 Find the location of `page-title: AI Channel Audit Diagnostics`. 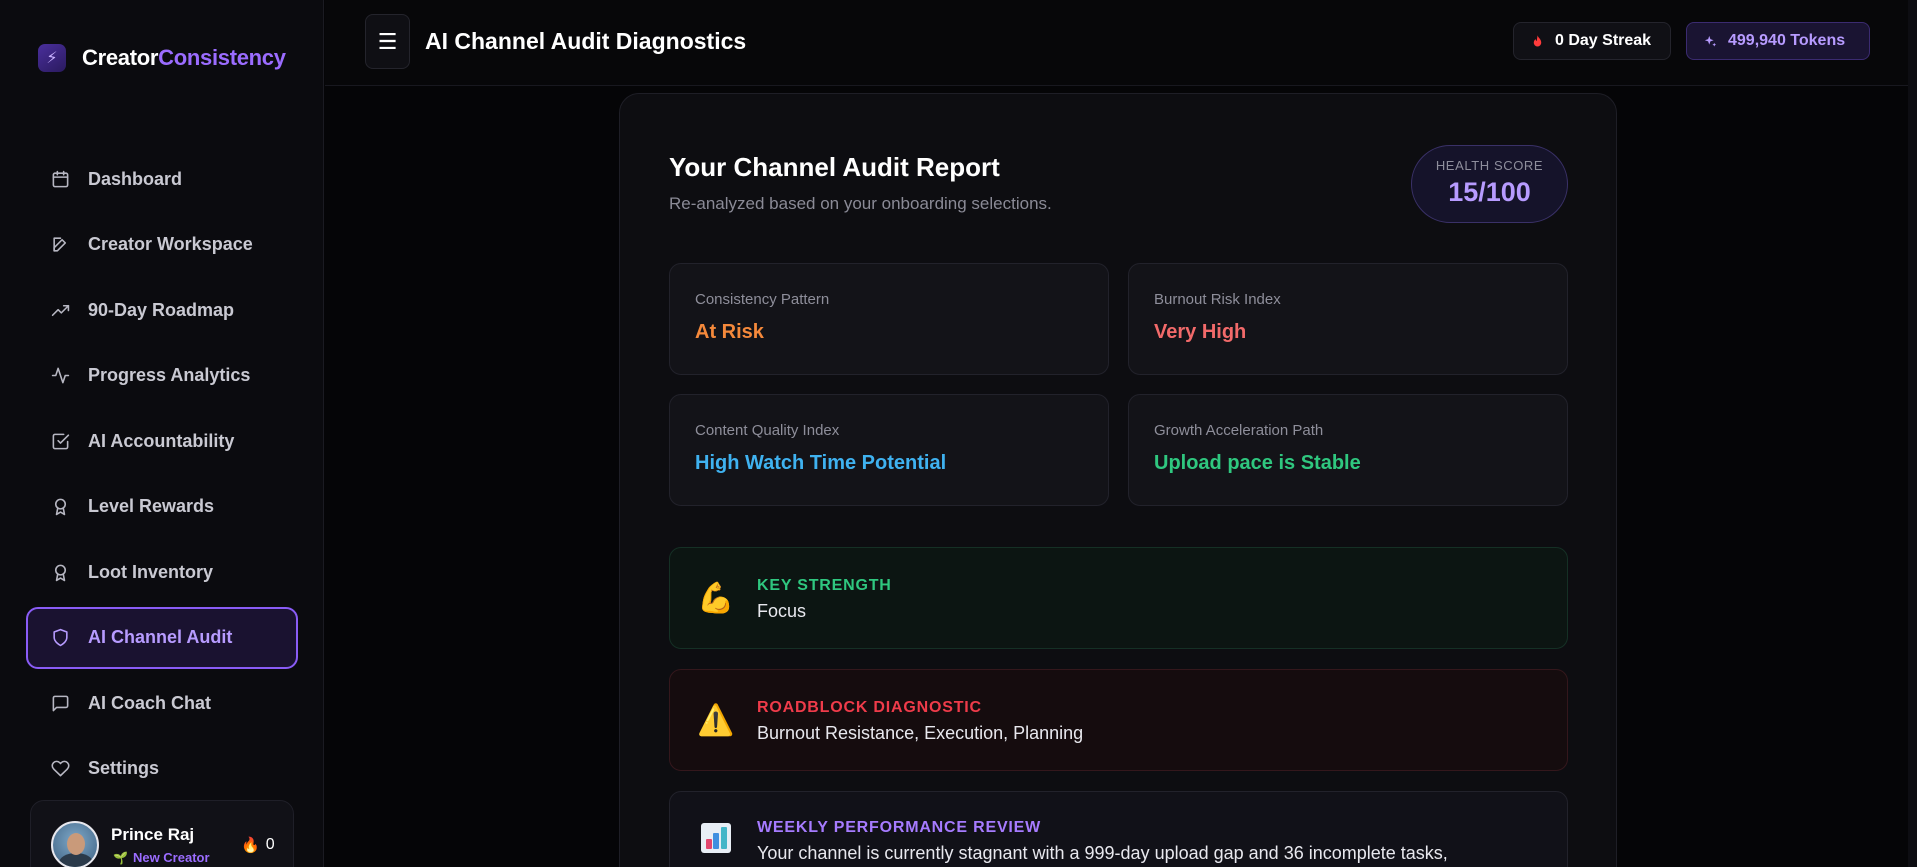

page-title: AI Channel Audit Diagnostics is located at coordinates (586, 41).